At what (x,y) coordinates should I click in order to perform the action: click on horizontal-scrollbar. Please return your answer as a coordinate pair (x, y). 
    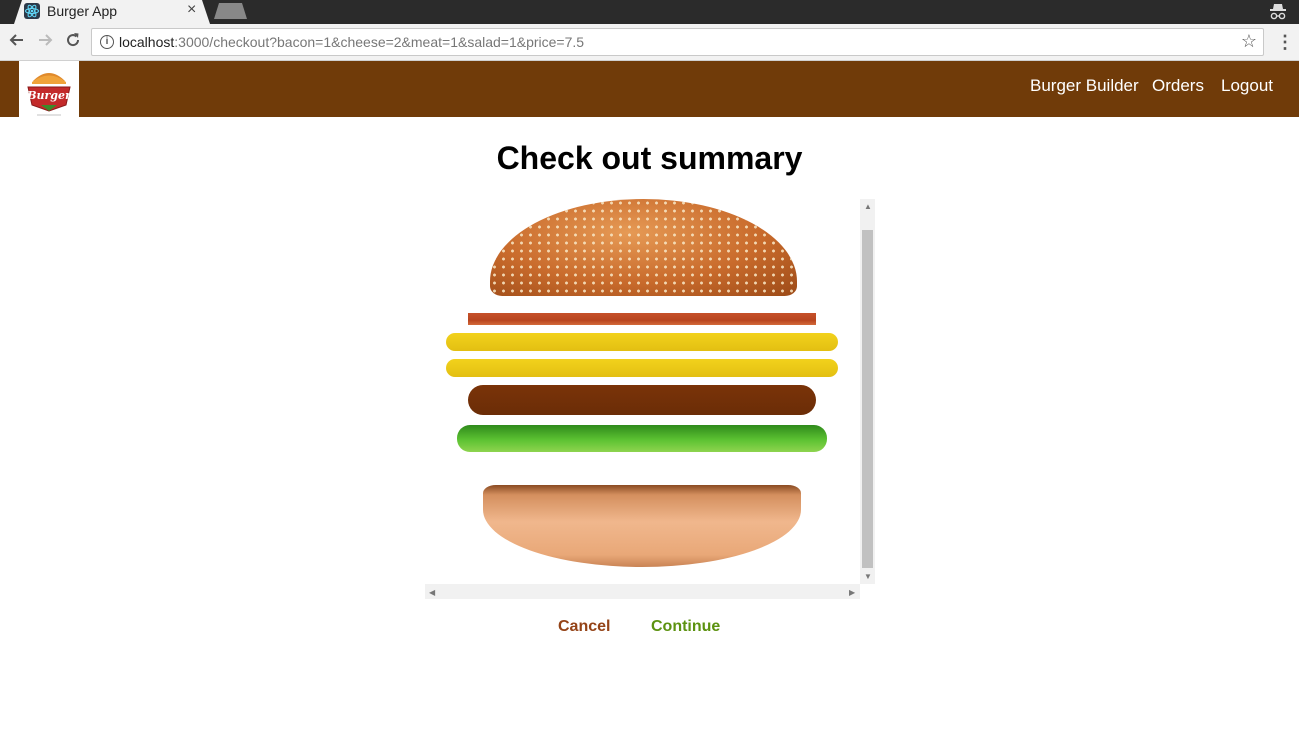
    Looking at the image, I should click on (642, 591).